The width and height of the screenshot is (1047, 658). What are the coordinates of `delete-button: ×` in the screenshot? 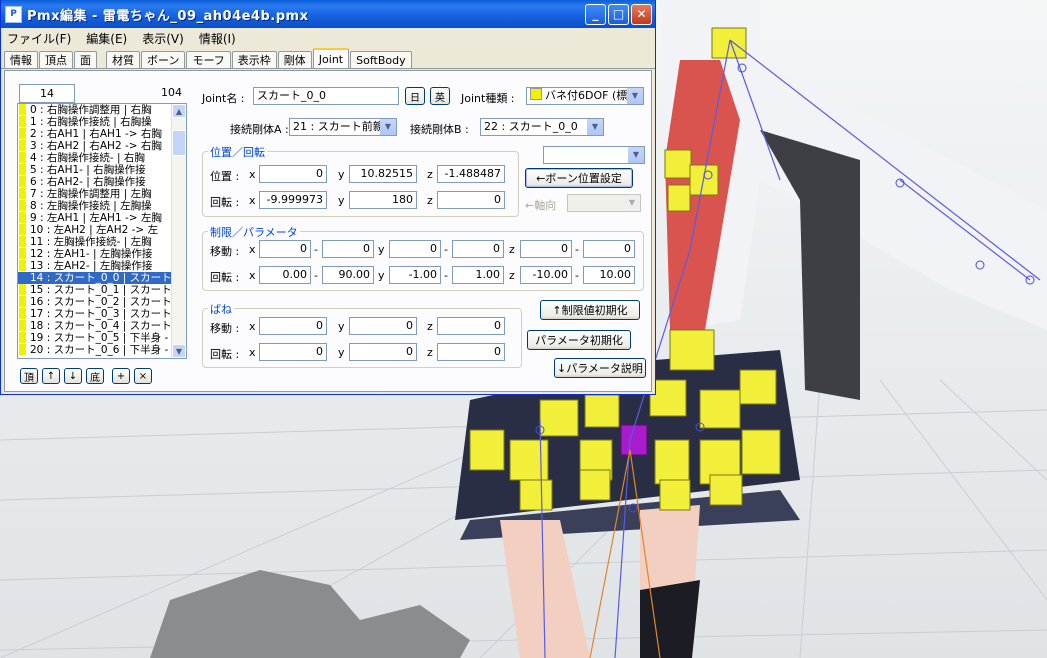 It's located at (143, 376).